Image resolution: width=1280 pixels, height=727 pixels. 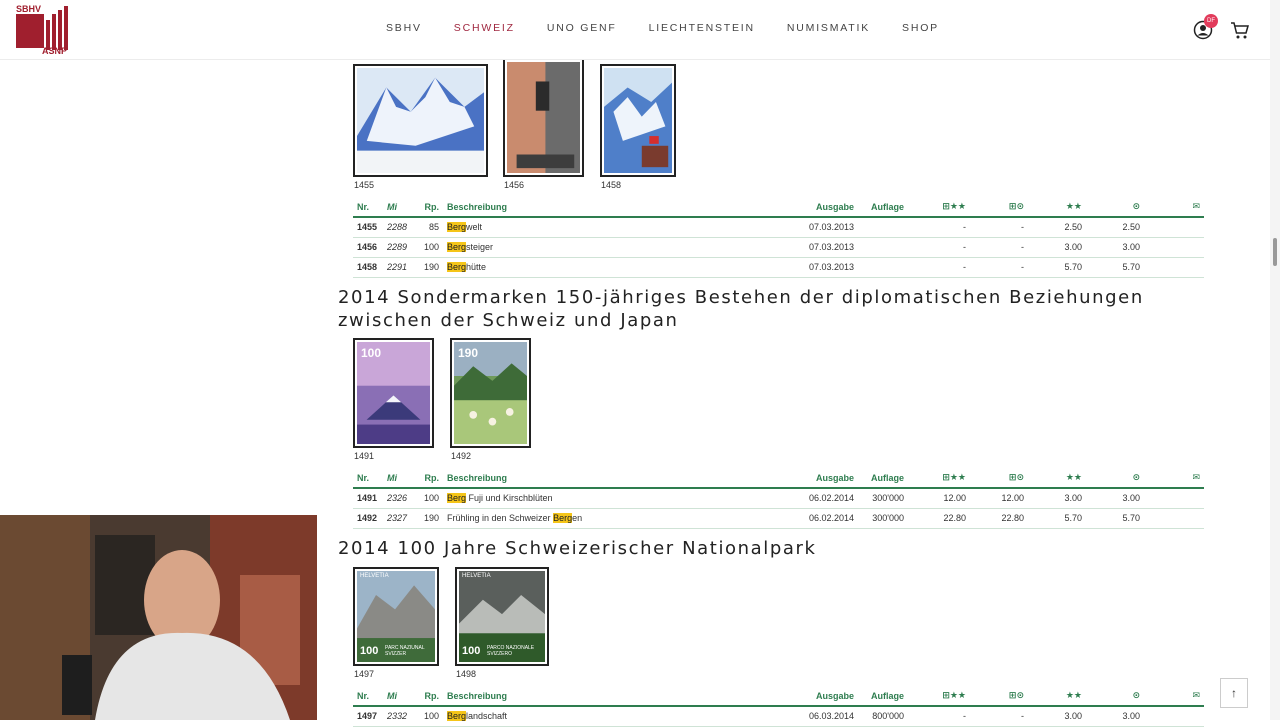 I want to click on nav-shop: SHOP, so click(x=920, y=28).